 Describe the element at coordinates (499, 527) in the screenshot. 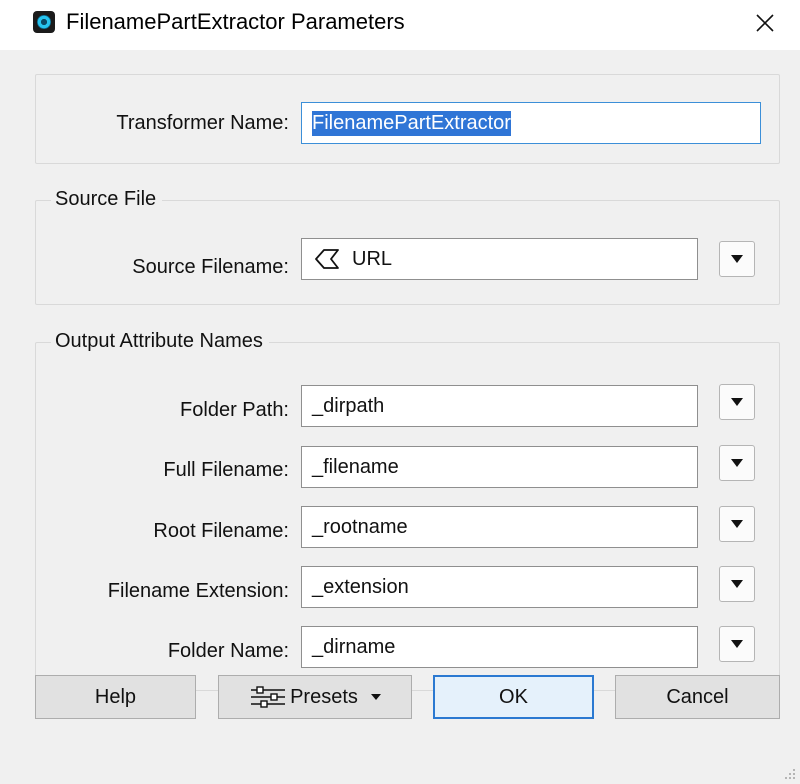

I see `root-filename-input: _rootname` at that location.